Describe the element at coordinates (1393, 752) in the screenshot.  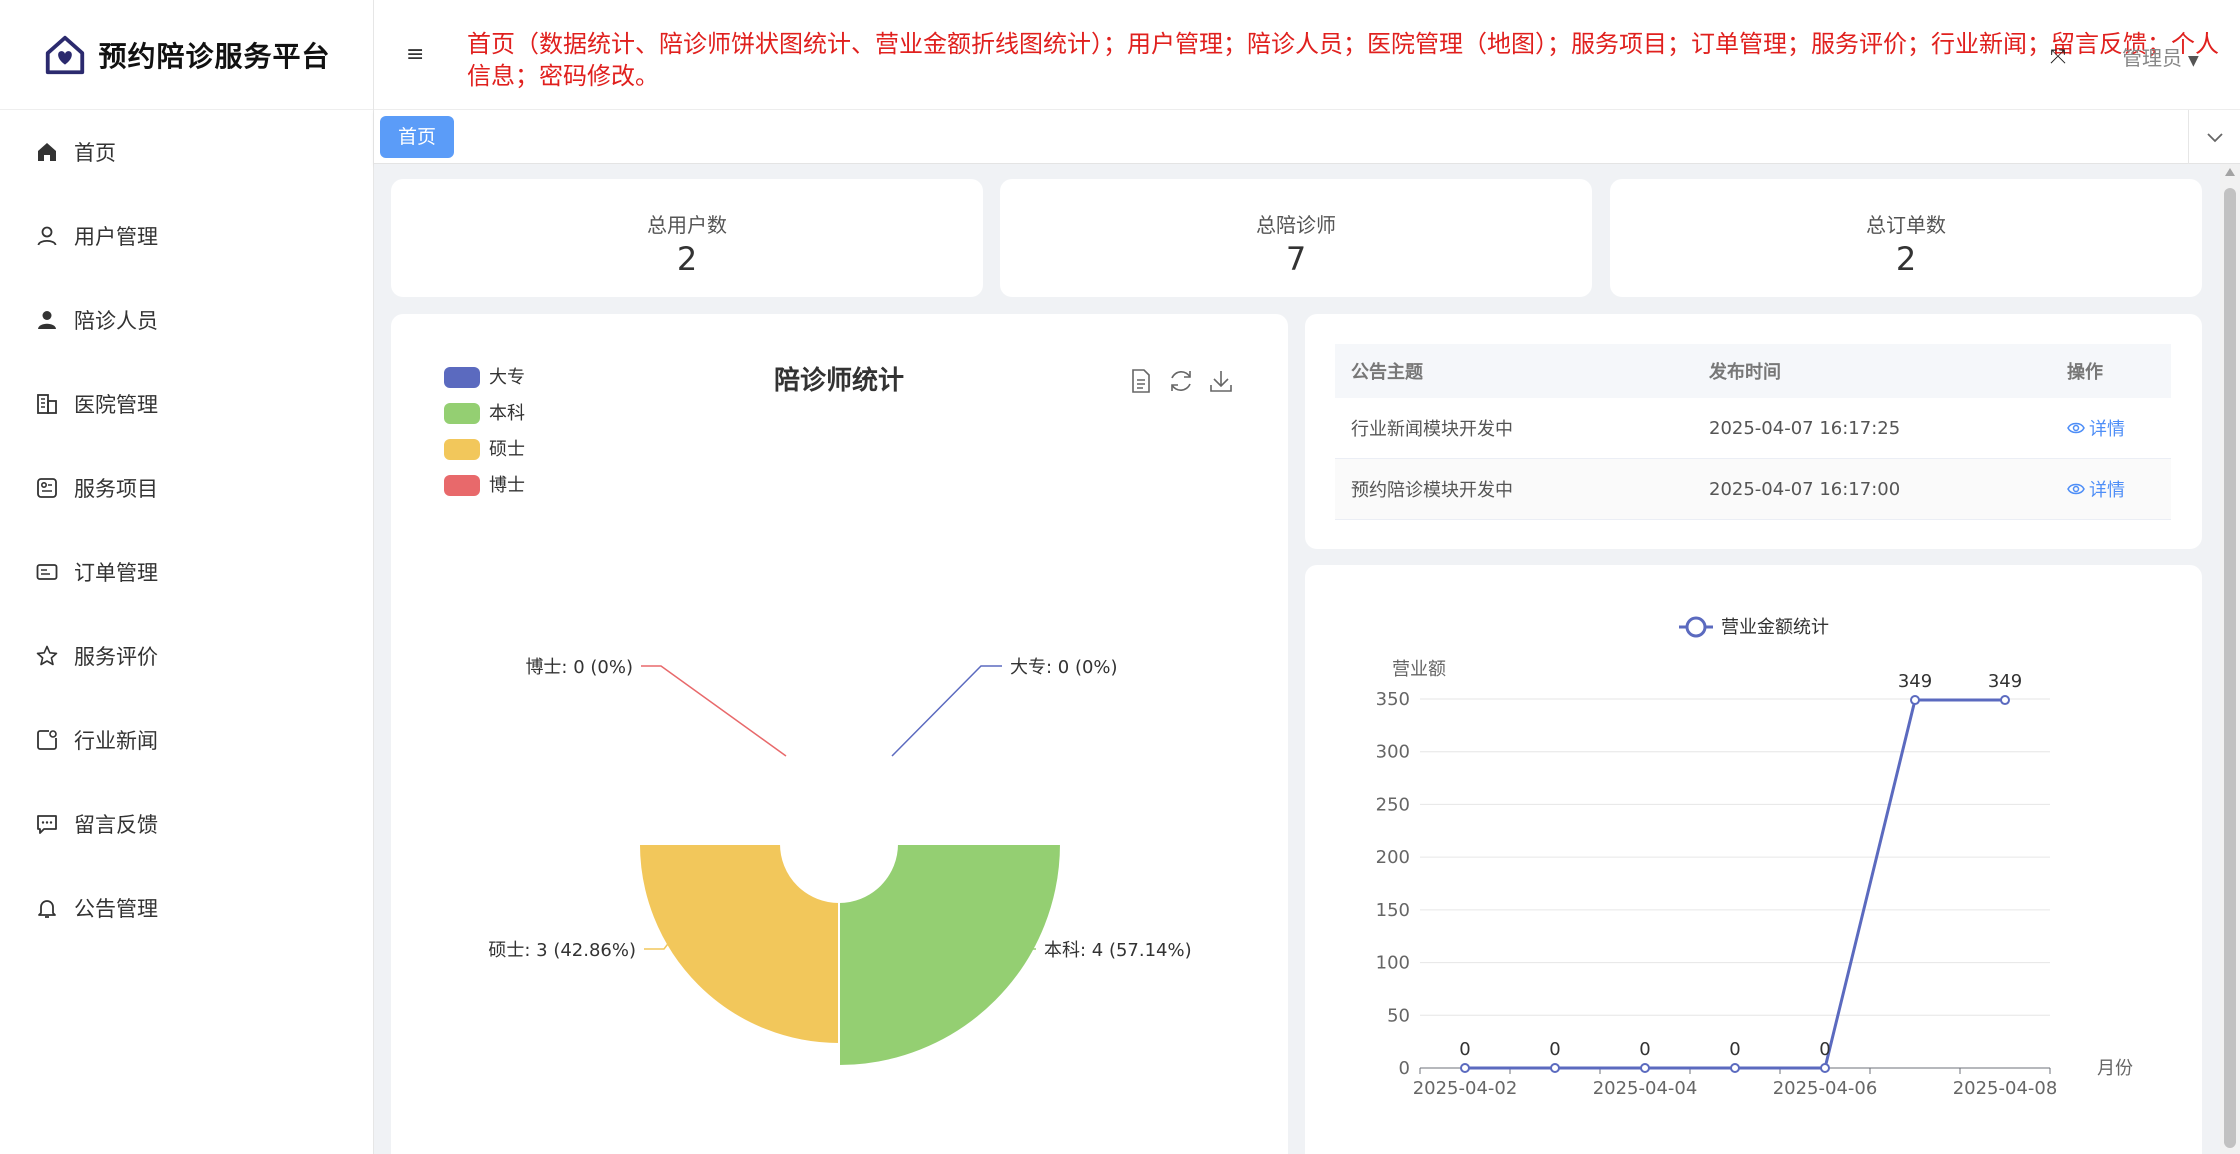
I see `y-tick-label: 300` at that location.